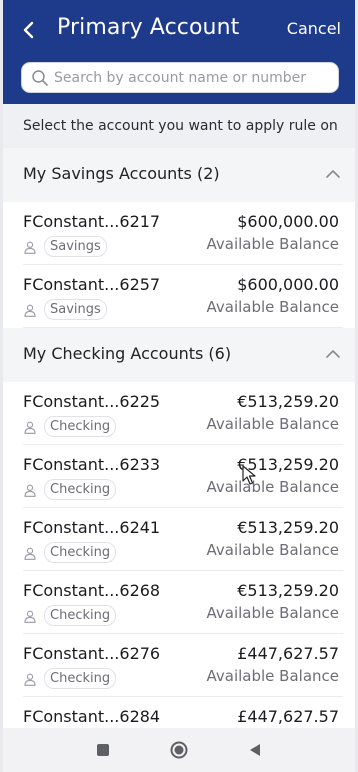 This screenshot has width=358, height=772. What do you see at coordinates (92, 527) in the screenshot?
I see `account-name: FConstant...6241` at bounding box center [92, 527].